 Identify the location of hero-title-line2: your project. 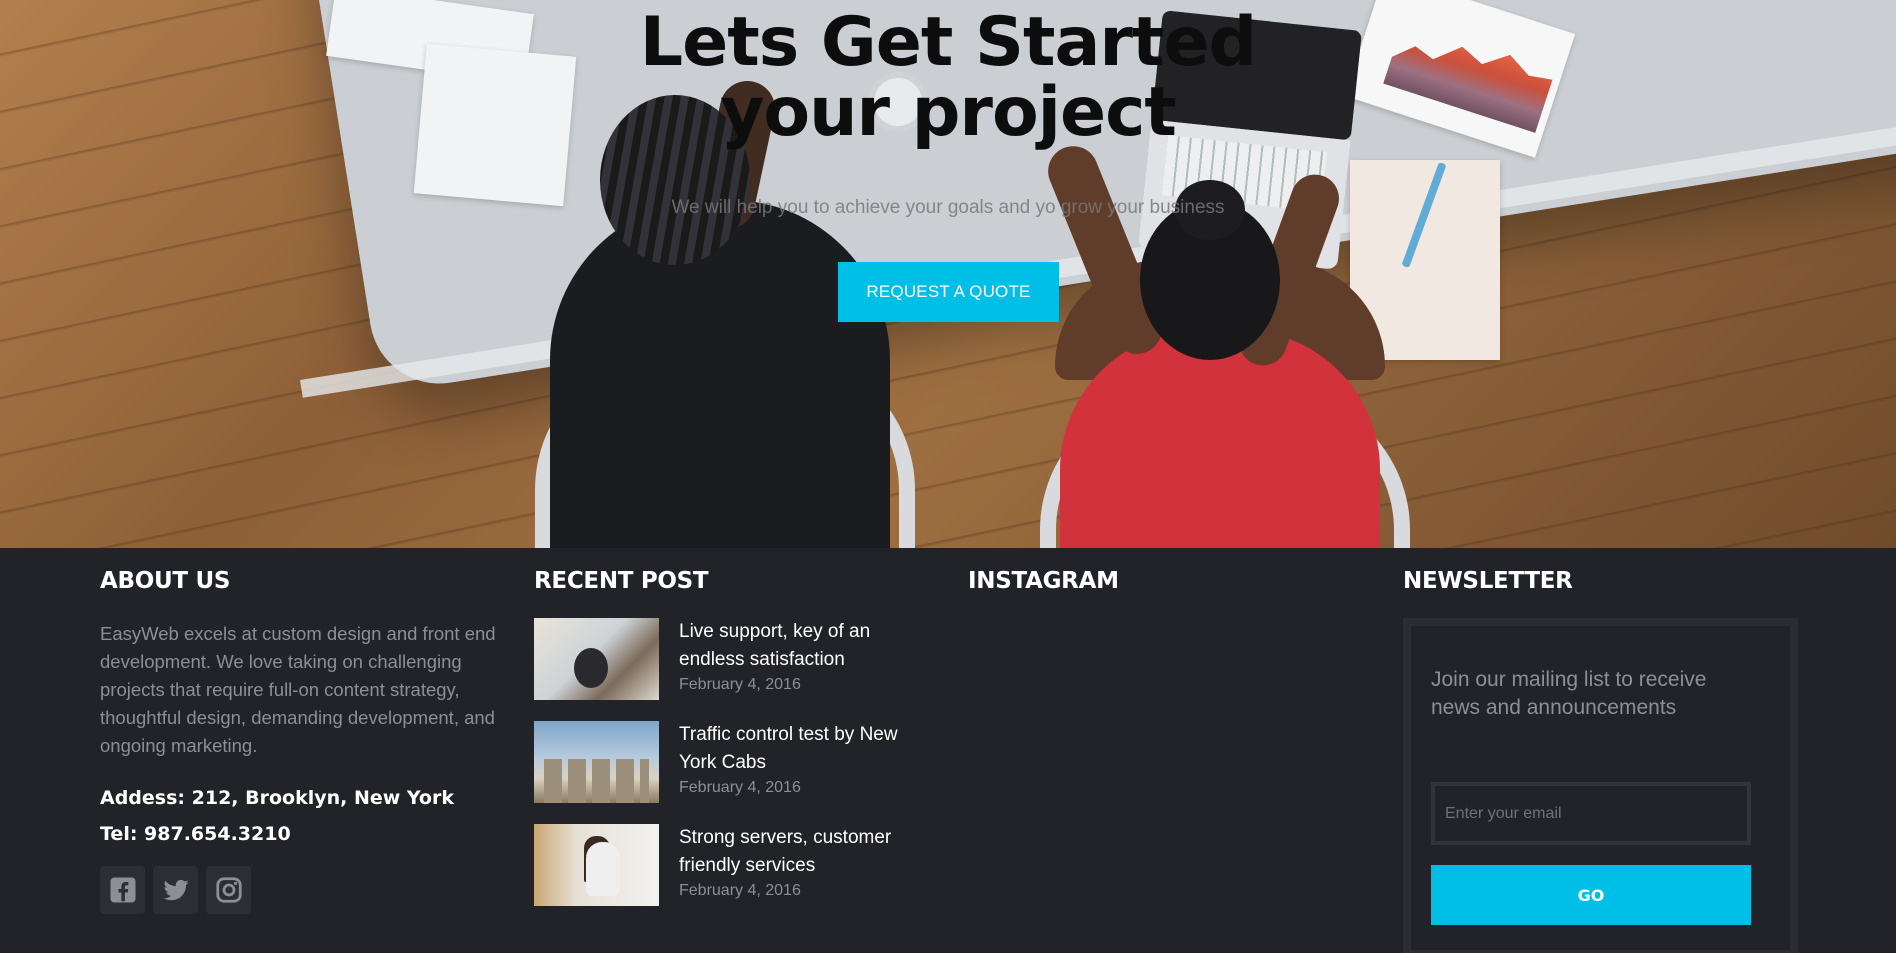
(948, 112).